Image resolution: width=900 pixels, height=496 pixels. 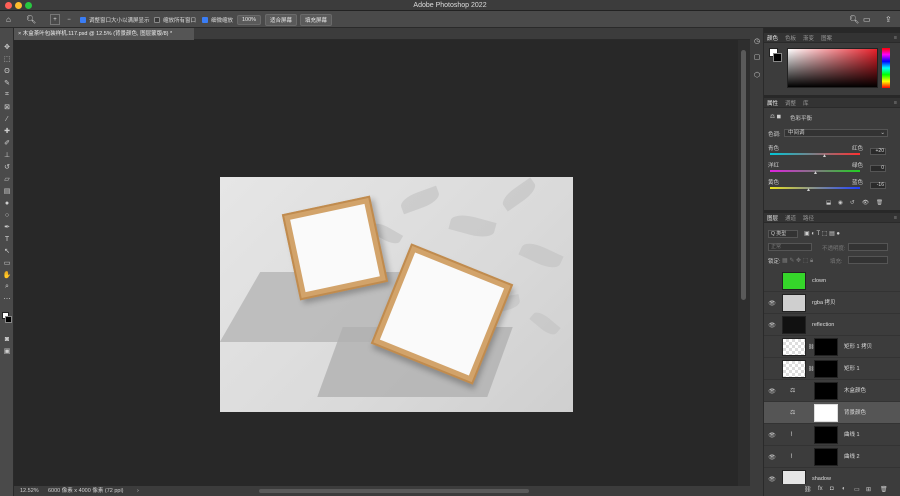 I want to click on delete-layer-icon: 🗑︎, so click(x=884, y=489).